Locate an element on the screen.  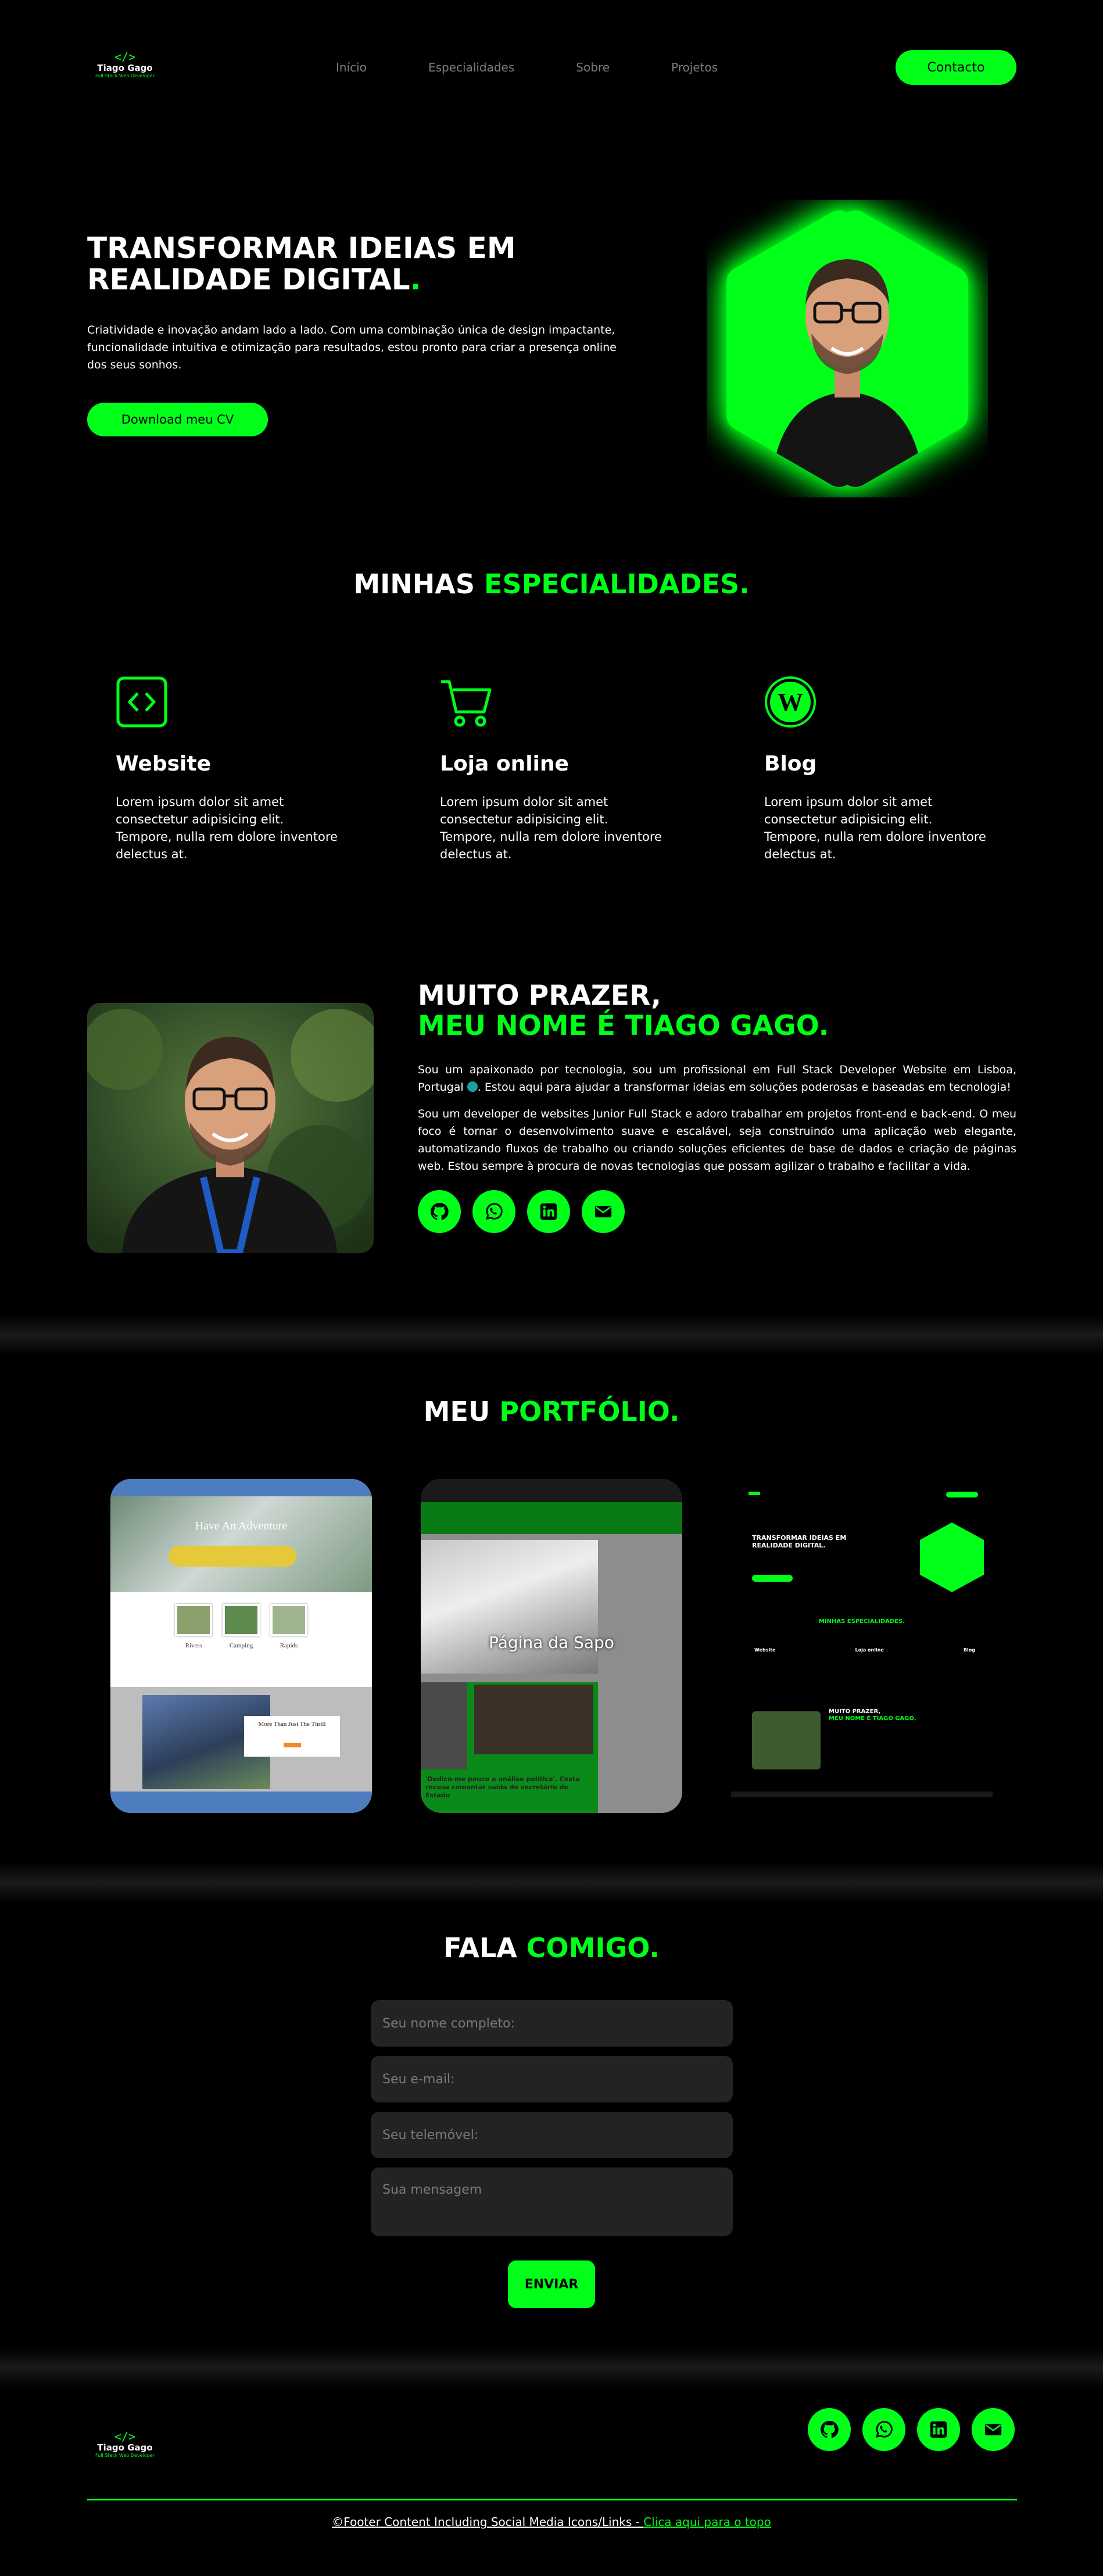
whatsapp-link is located at coordinates (493, 1211).